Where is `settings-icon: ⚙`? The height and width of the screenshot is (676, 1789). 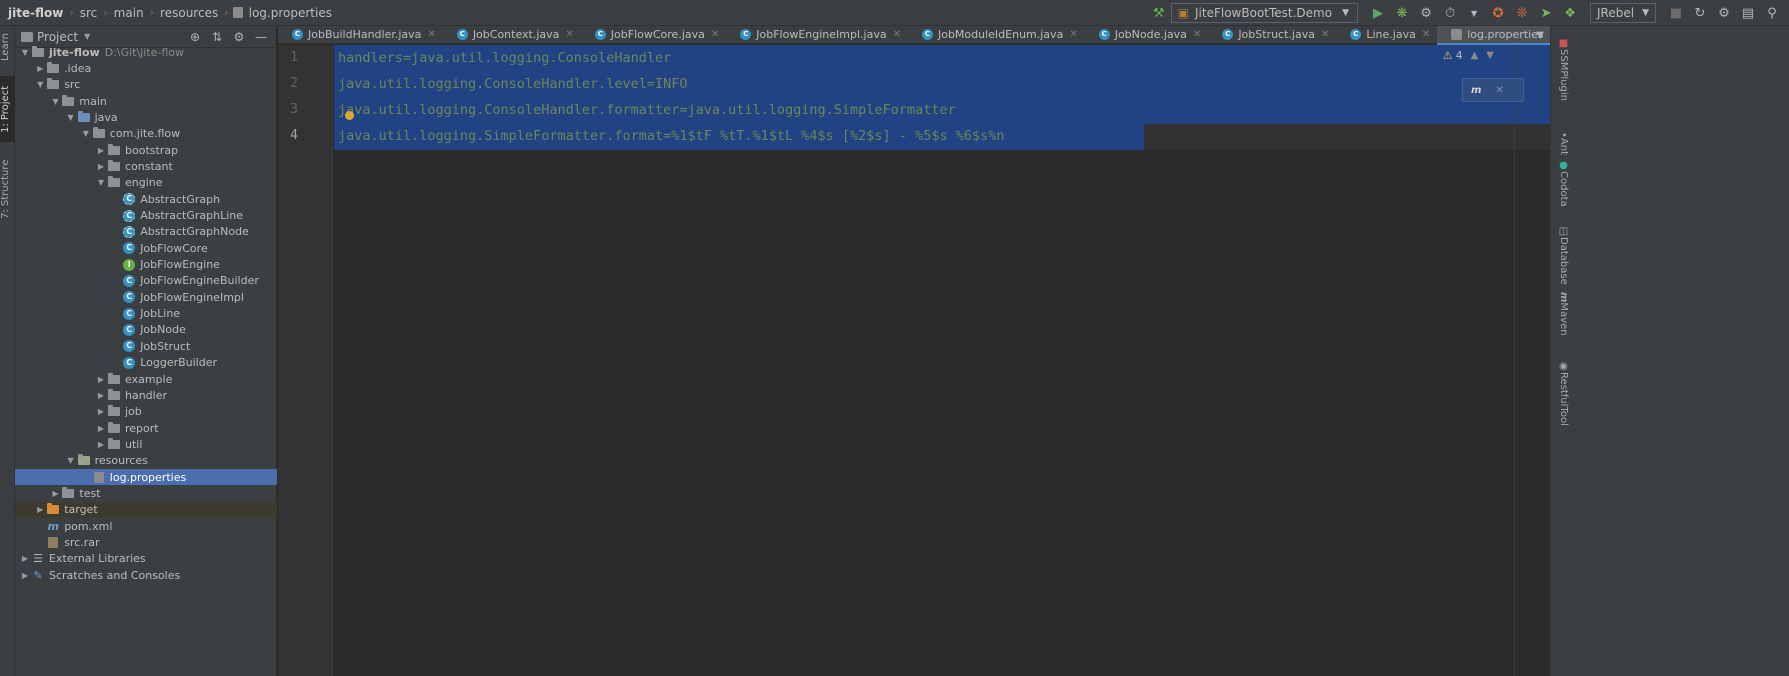
settings-icon: ⚙ is located at coordinates (1724, 13).